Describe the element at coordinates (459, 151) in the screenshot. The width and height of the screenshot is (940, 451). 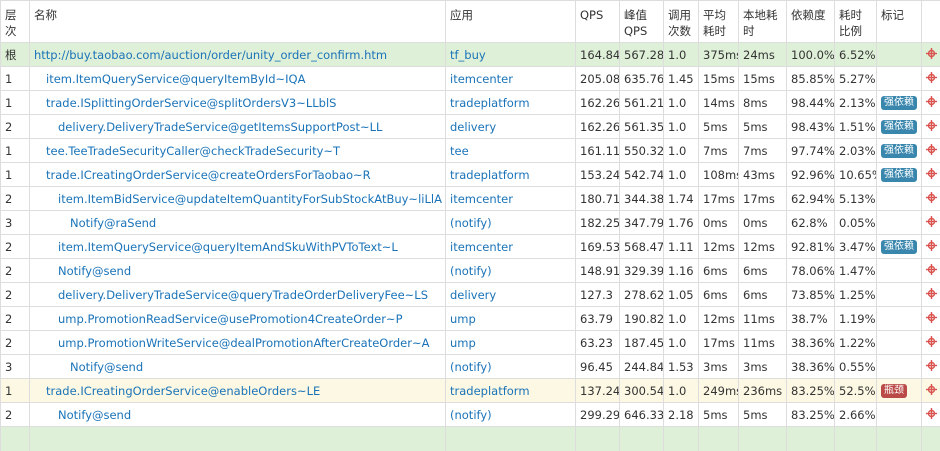
I see `app-link: tee` at that location.